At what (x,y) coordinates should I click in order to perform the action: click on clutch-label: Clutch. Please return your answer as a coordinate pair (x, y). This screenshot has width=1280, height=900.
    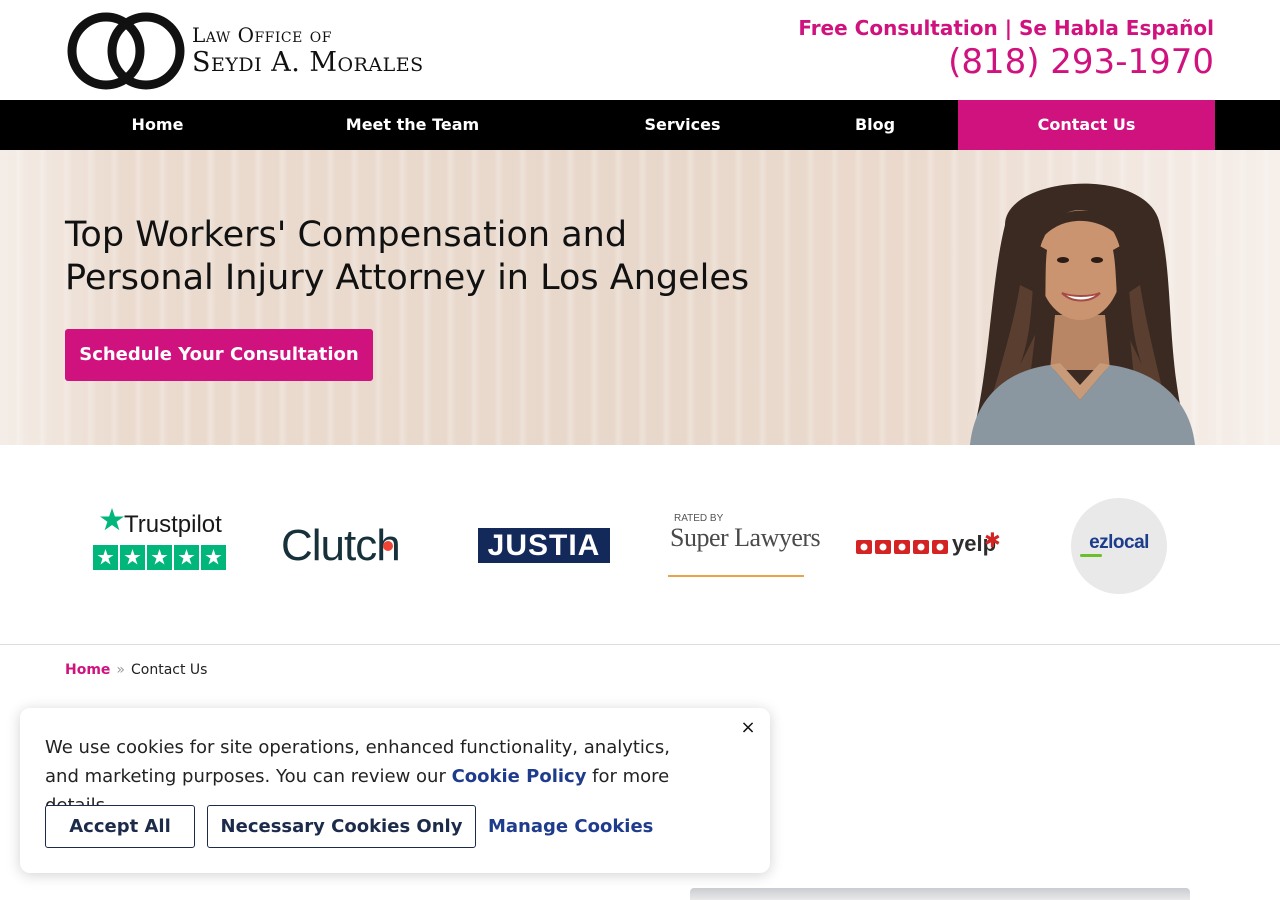
    Looking at the image, I should click on (341, 545).